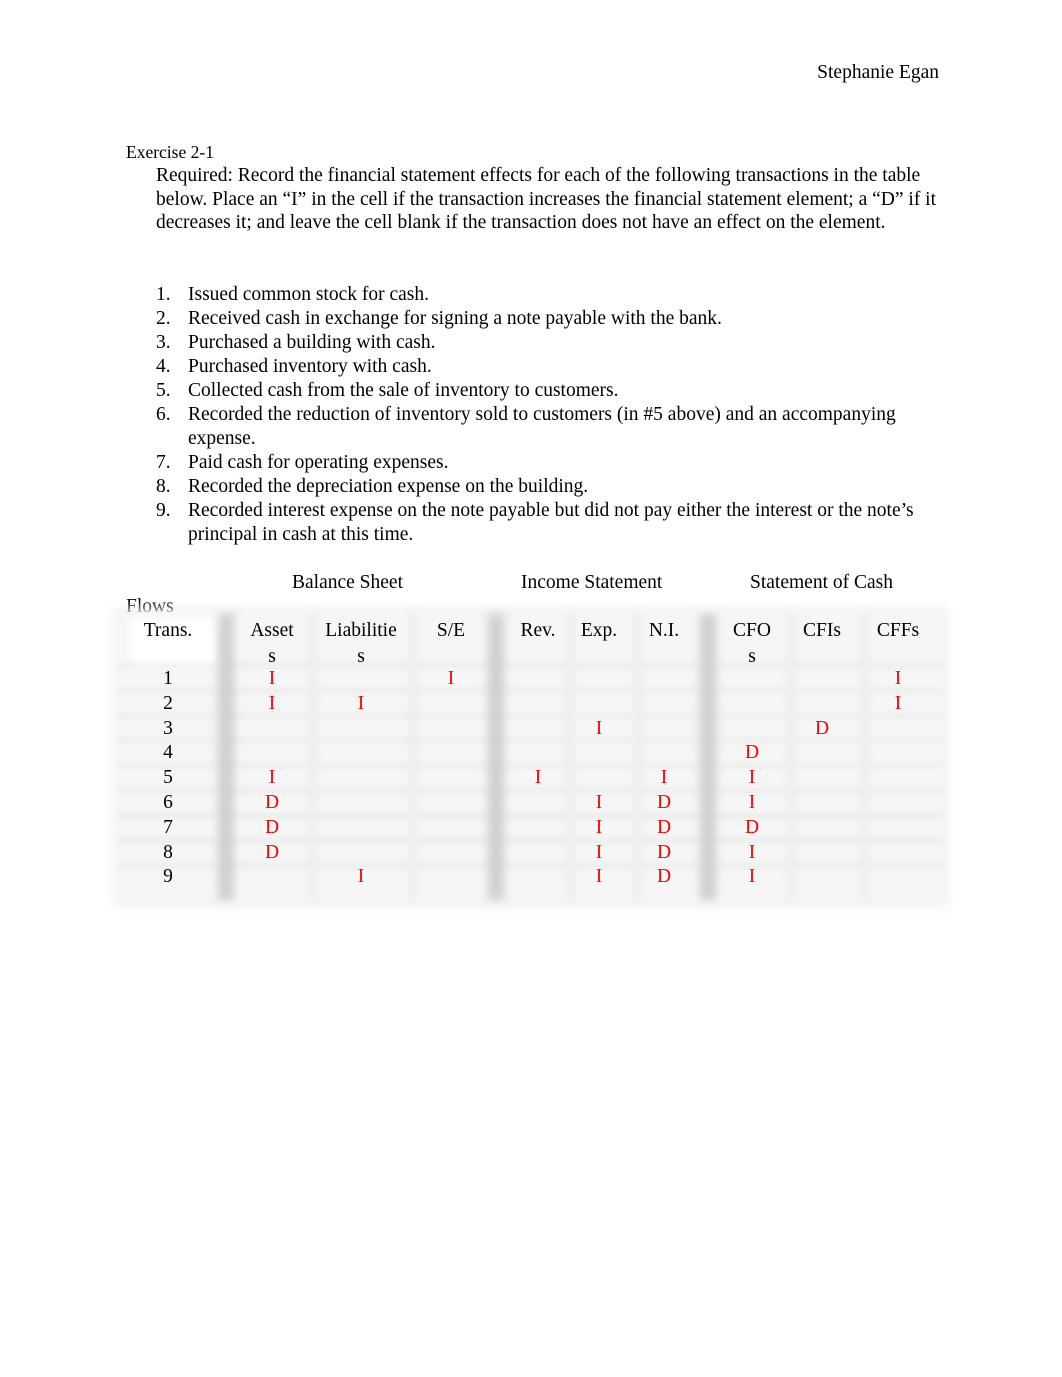 The image size is (1062, 1377). Describe the element at coordinates (163, 366) in the screenshot. I see `transaction-number: 4.` at that location.